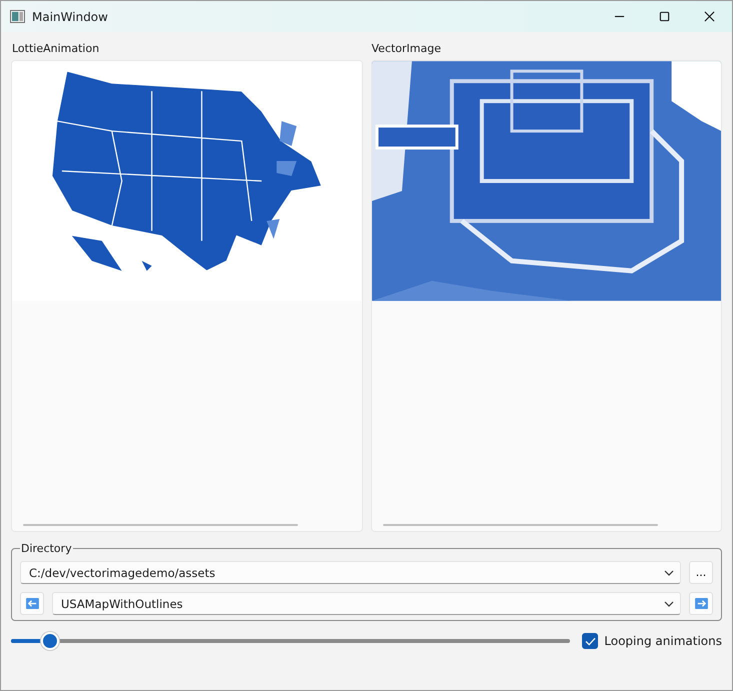  I want to click on group-title: Directory, so click(46, 548).